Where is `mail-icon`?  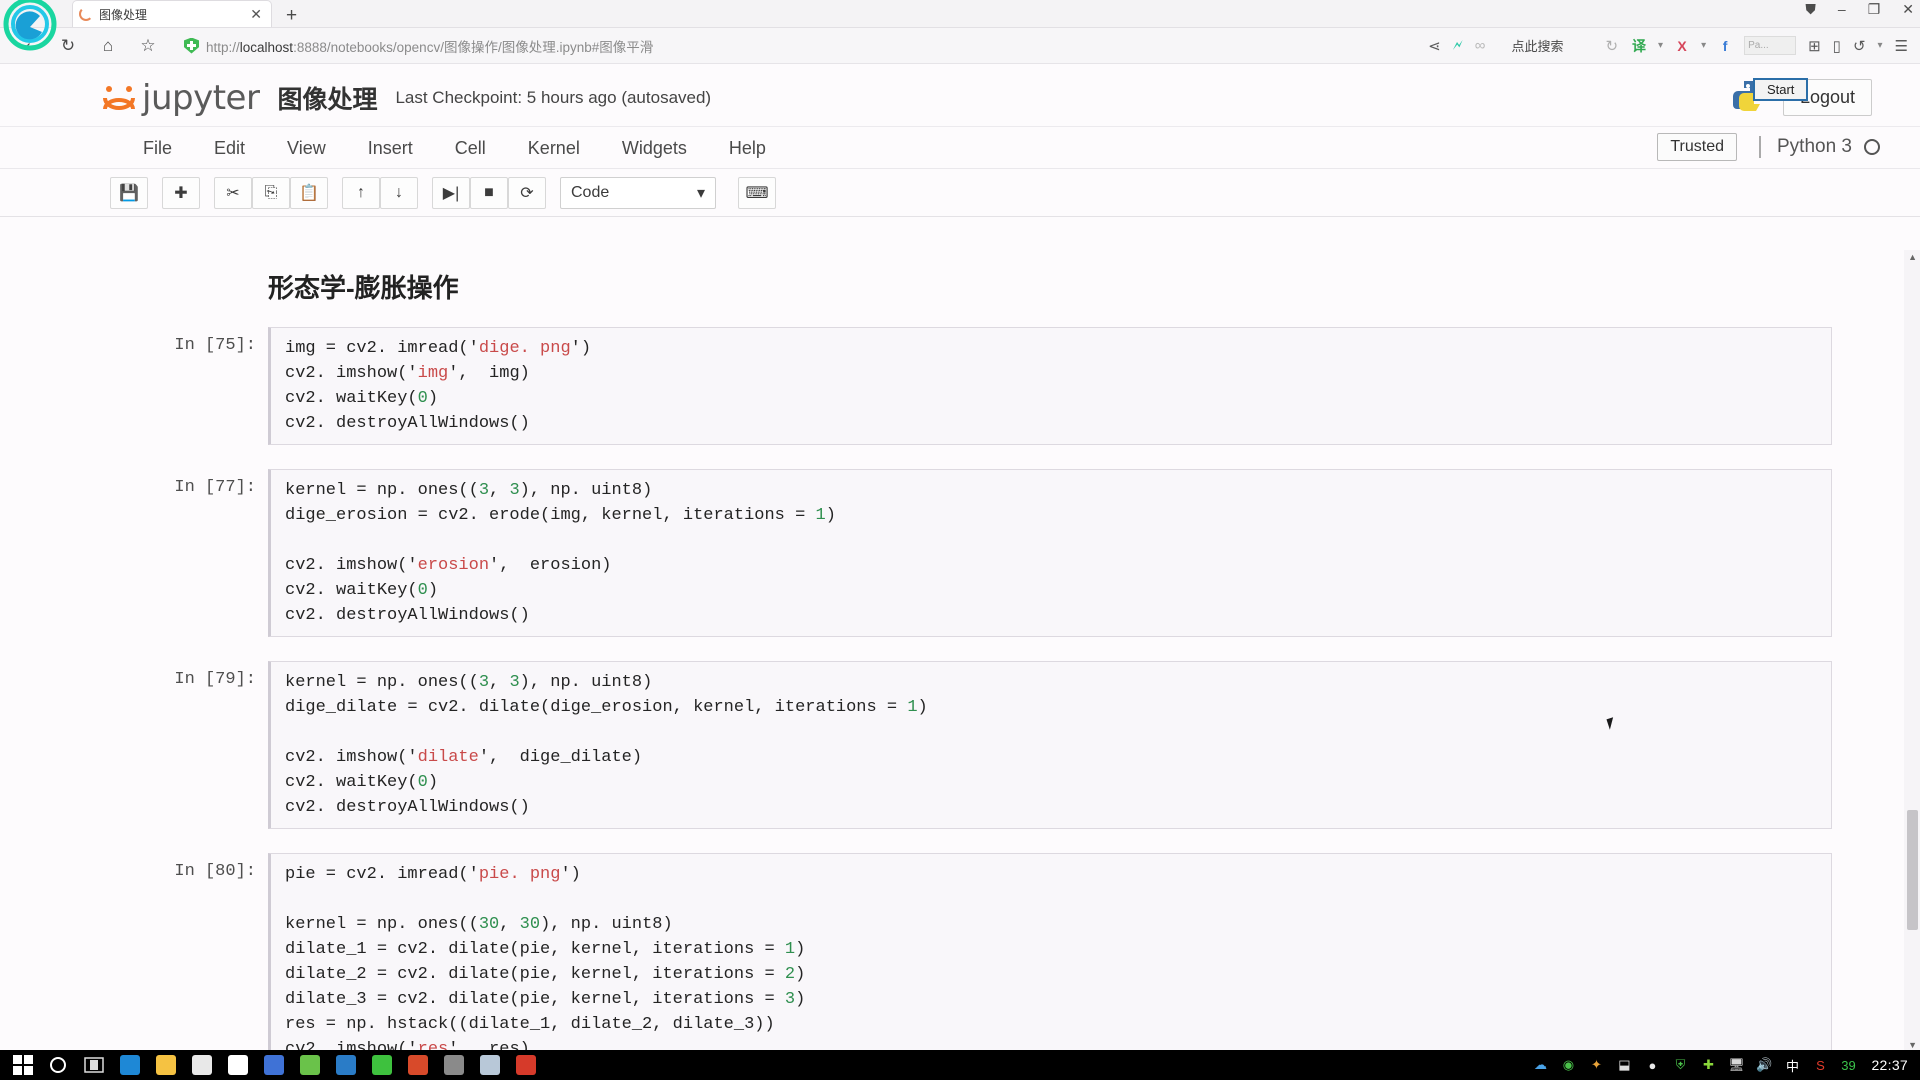 mail-icon is located at coordinates (238, 1065).